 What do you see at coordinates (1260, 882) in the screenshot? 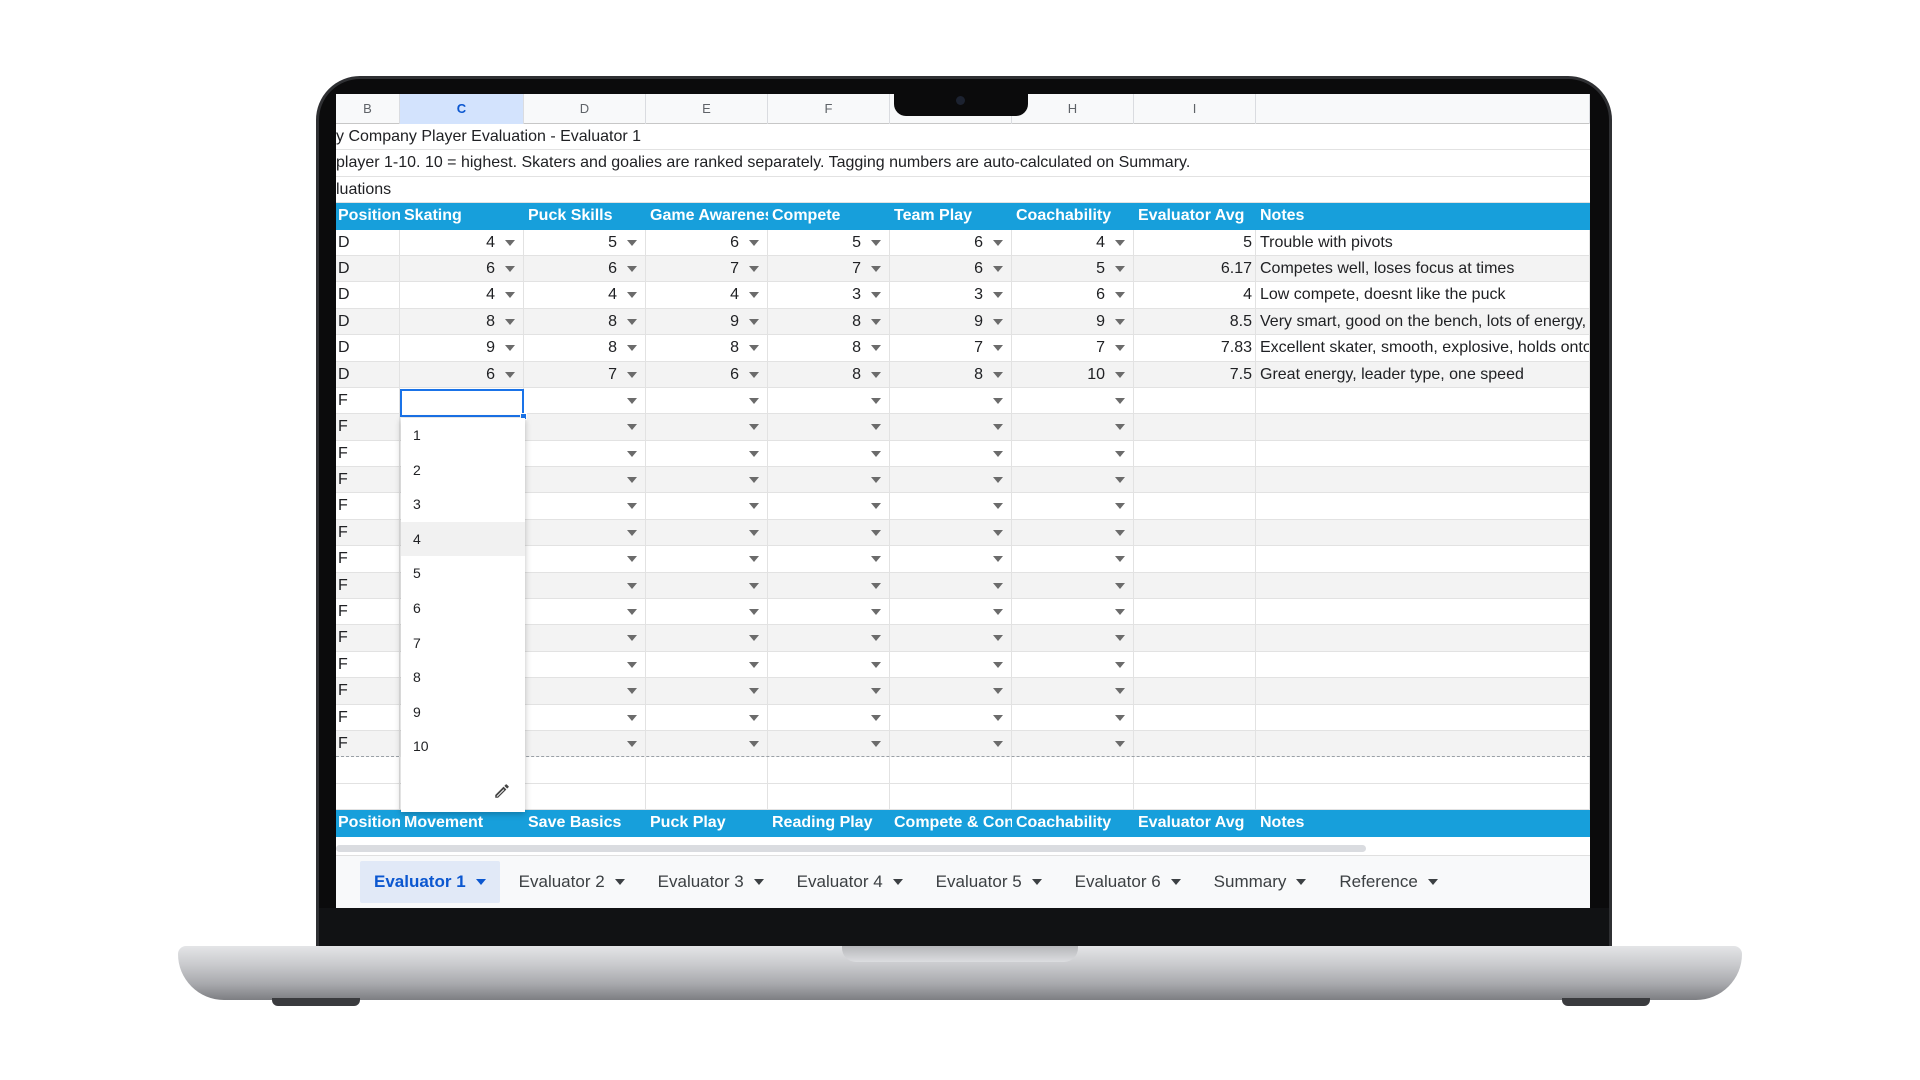
I see `sheet-tab: Summary` at bounding box center [1260, 882].